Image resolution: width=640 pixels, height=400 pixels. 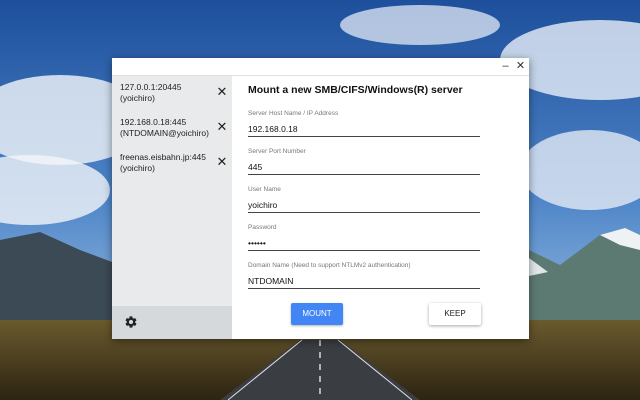 What do you see at coordinates (153, 122) in the screenshot?
I see `server-host: 192.168.0.18:445` at bounding box center [153, 122].